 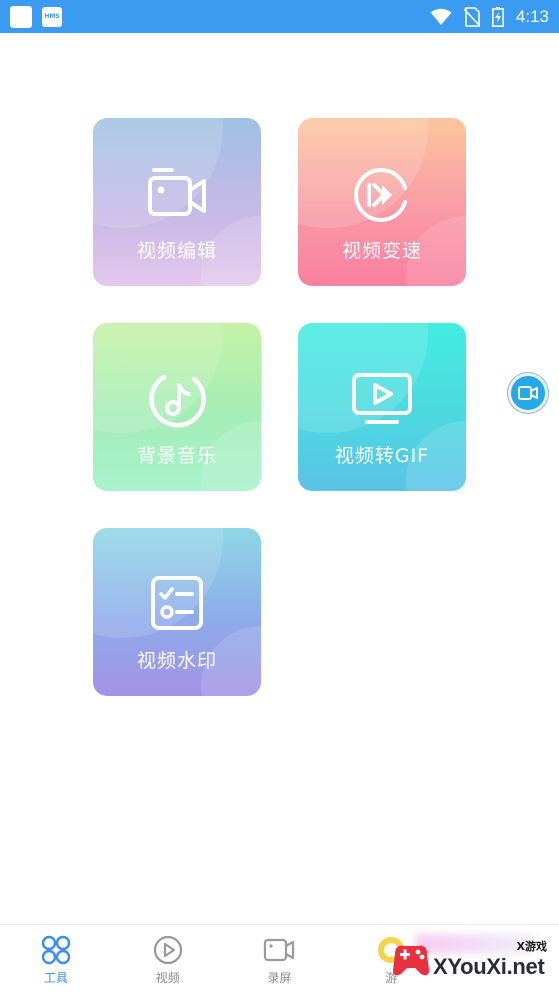 What do you see at coordinates (441, 16) in the screenshot?
I see `wifi-icon` at bounding box center [441, 16].